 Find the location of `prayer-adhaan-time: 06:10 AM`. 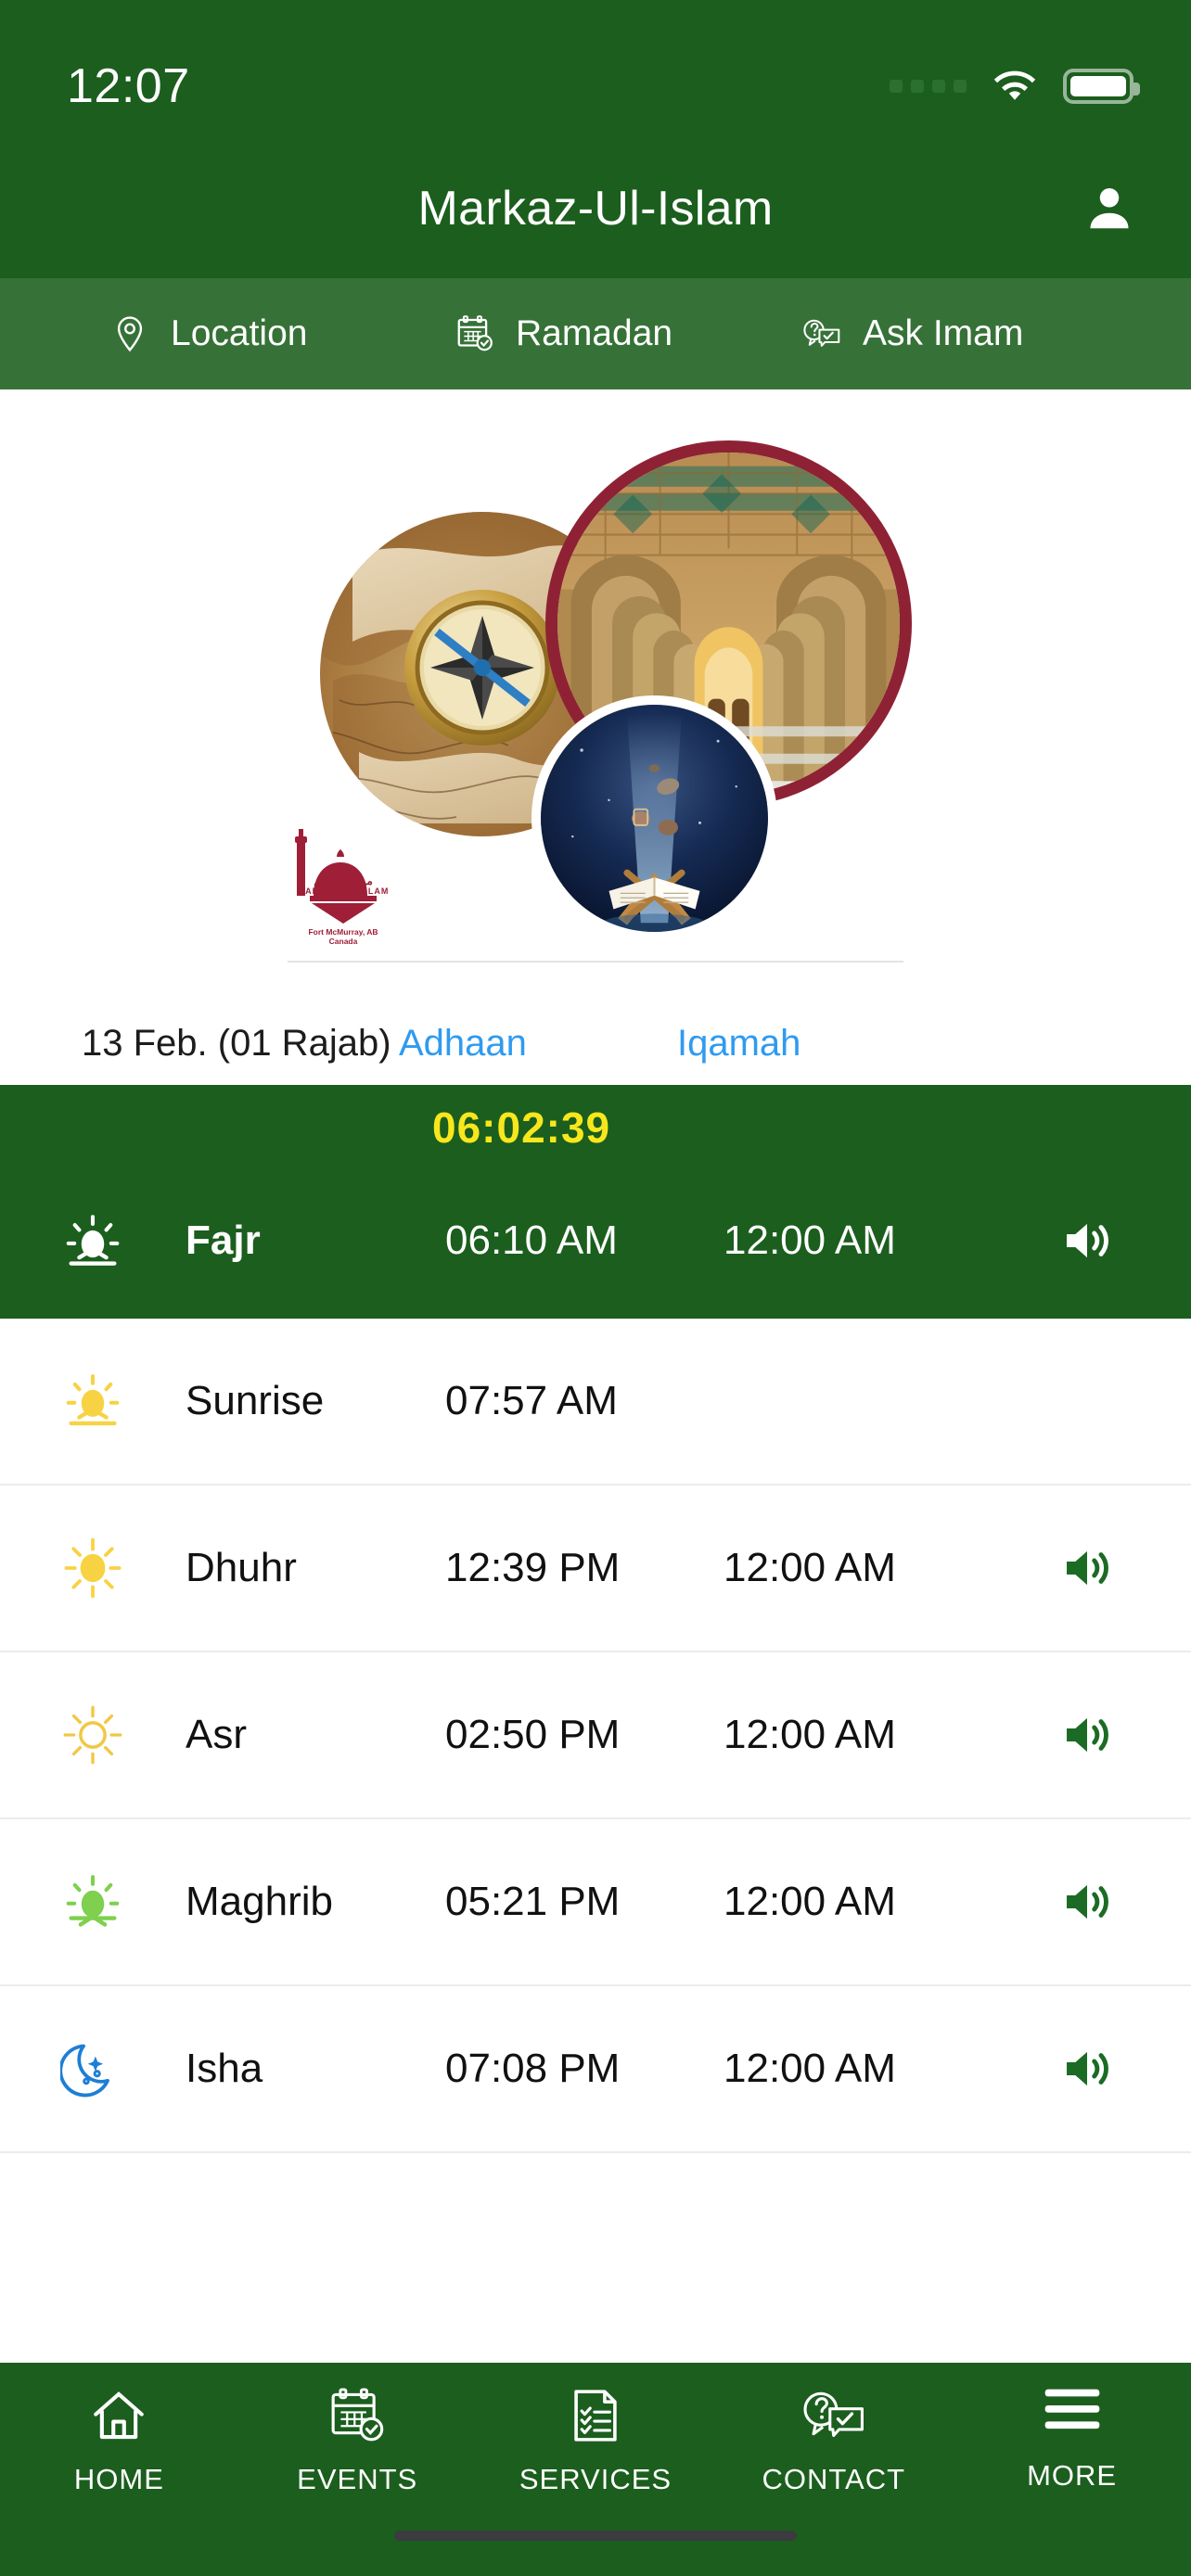

prayer-adhaan-time: 06:10 AM is located at coordinates (532, 1240).